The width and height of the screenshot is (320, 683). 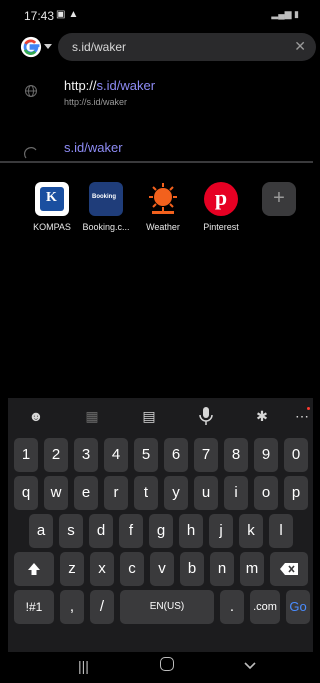 I want to click on back-chevron-icon, so click(x=250, y=666).